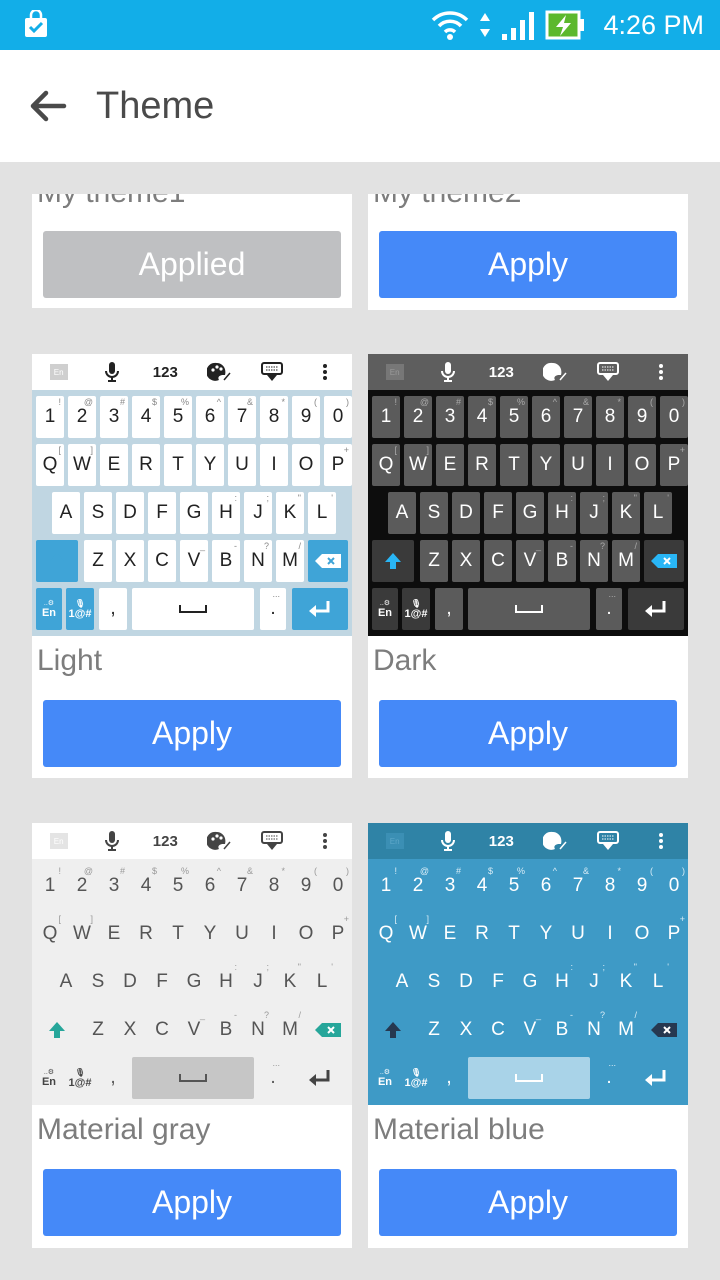 The image size is (720, 1280). Describe the element at coordinates (450, 886) in the screenshot. I see `key: 3 #` at that location.